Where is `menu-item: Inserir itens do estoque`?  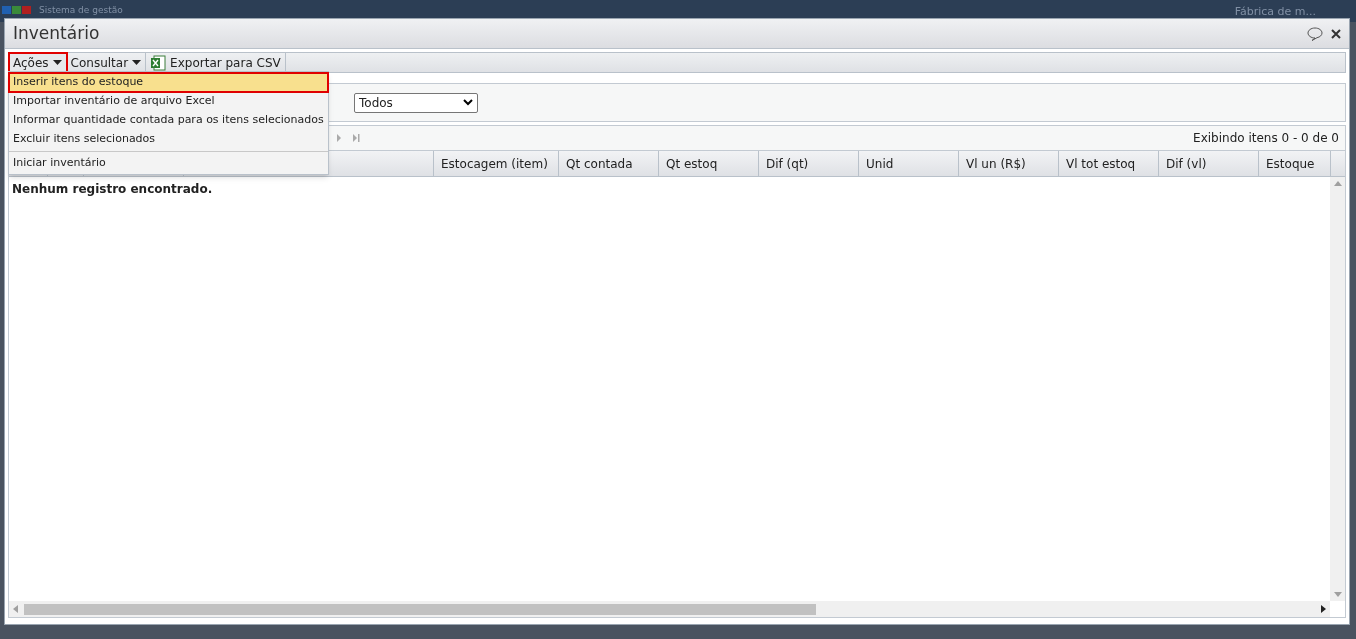
menu-item: Inserir itens do estoque is located at coordinates (168, 82).